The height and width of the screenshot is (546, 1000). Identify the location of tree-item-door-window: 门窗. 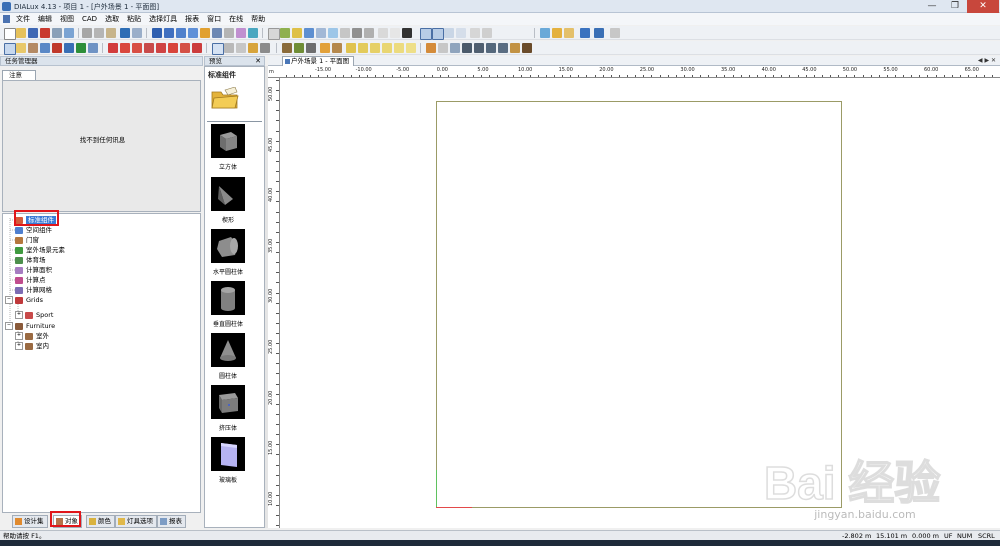
(27, 240).